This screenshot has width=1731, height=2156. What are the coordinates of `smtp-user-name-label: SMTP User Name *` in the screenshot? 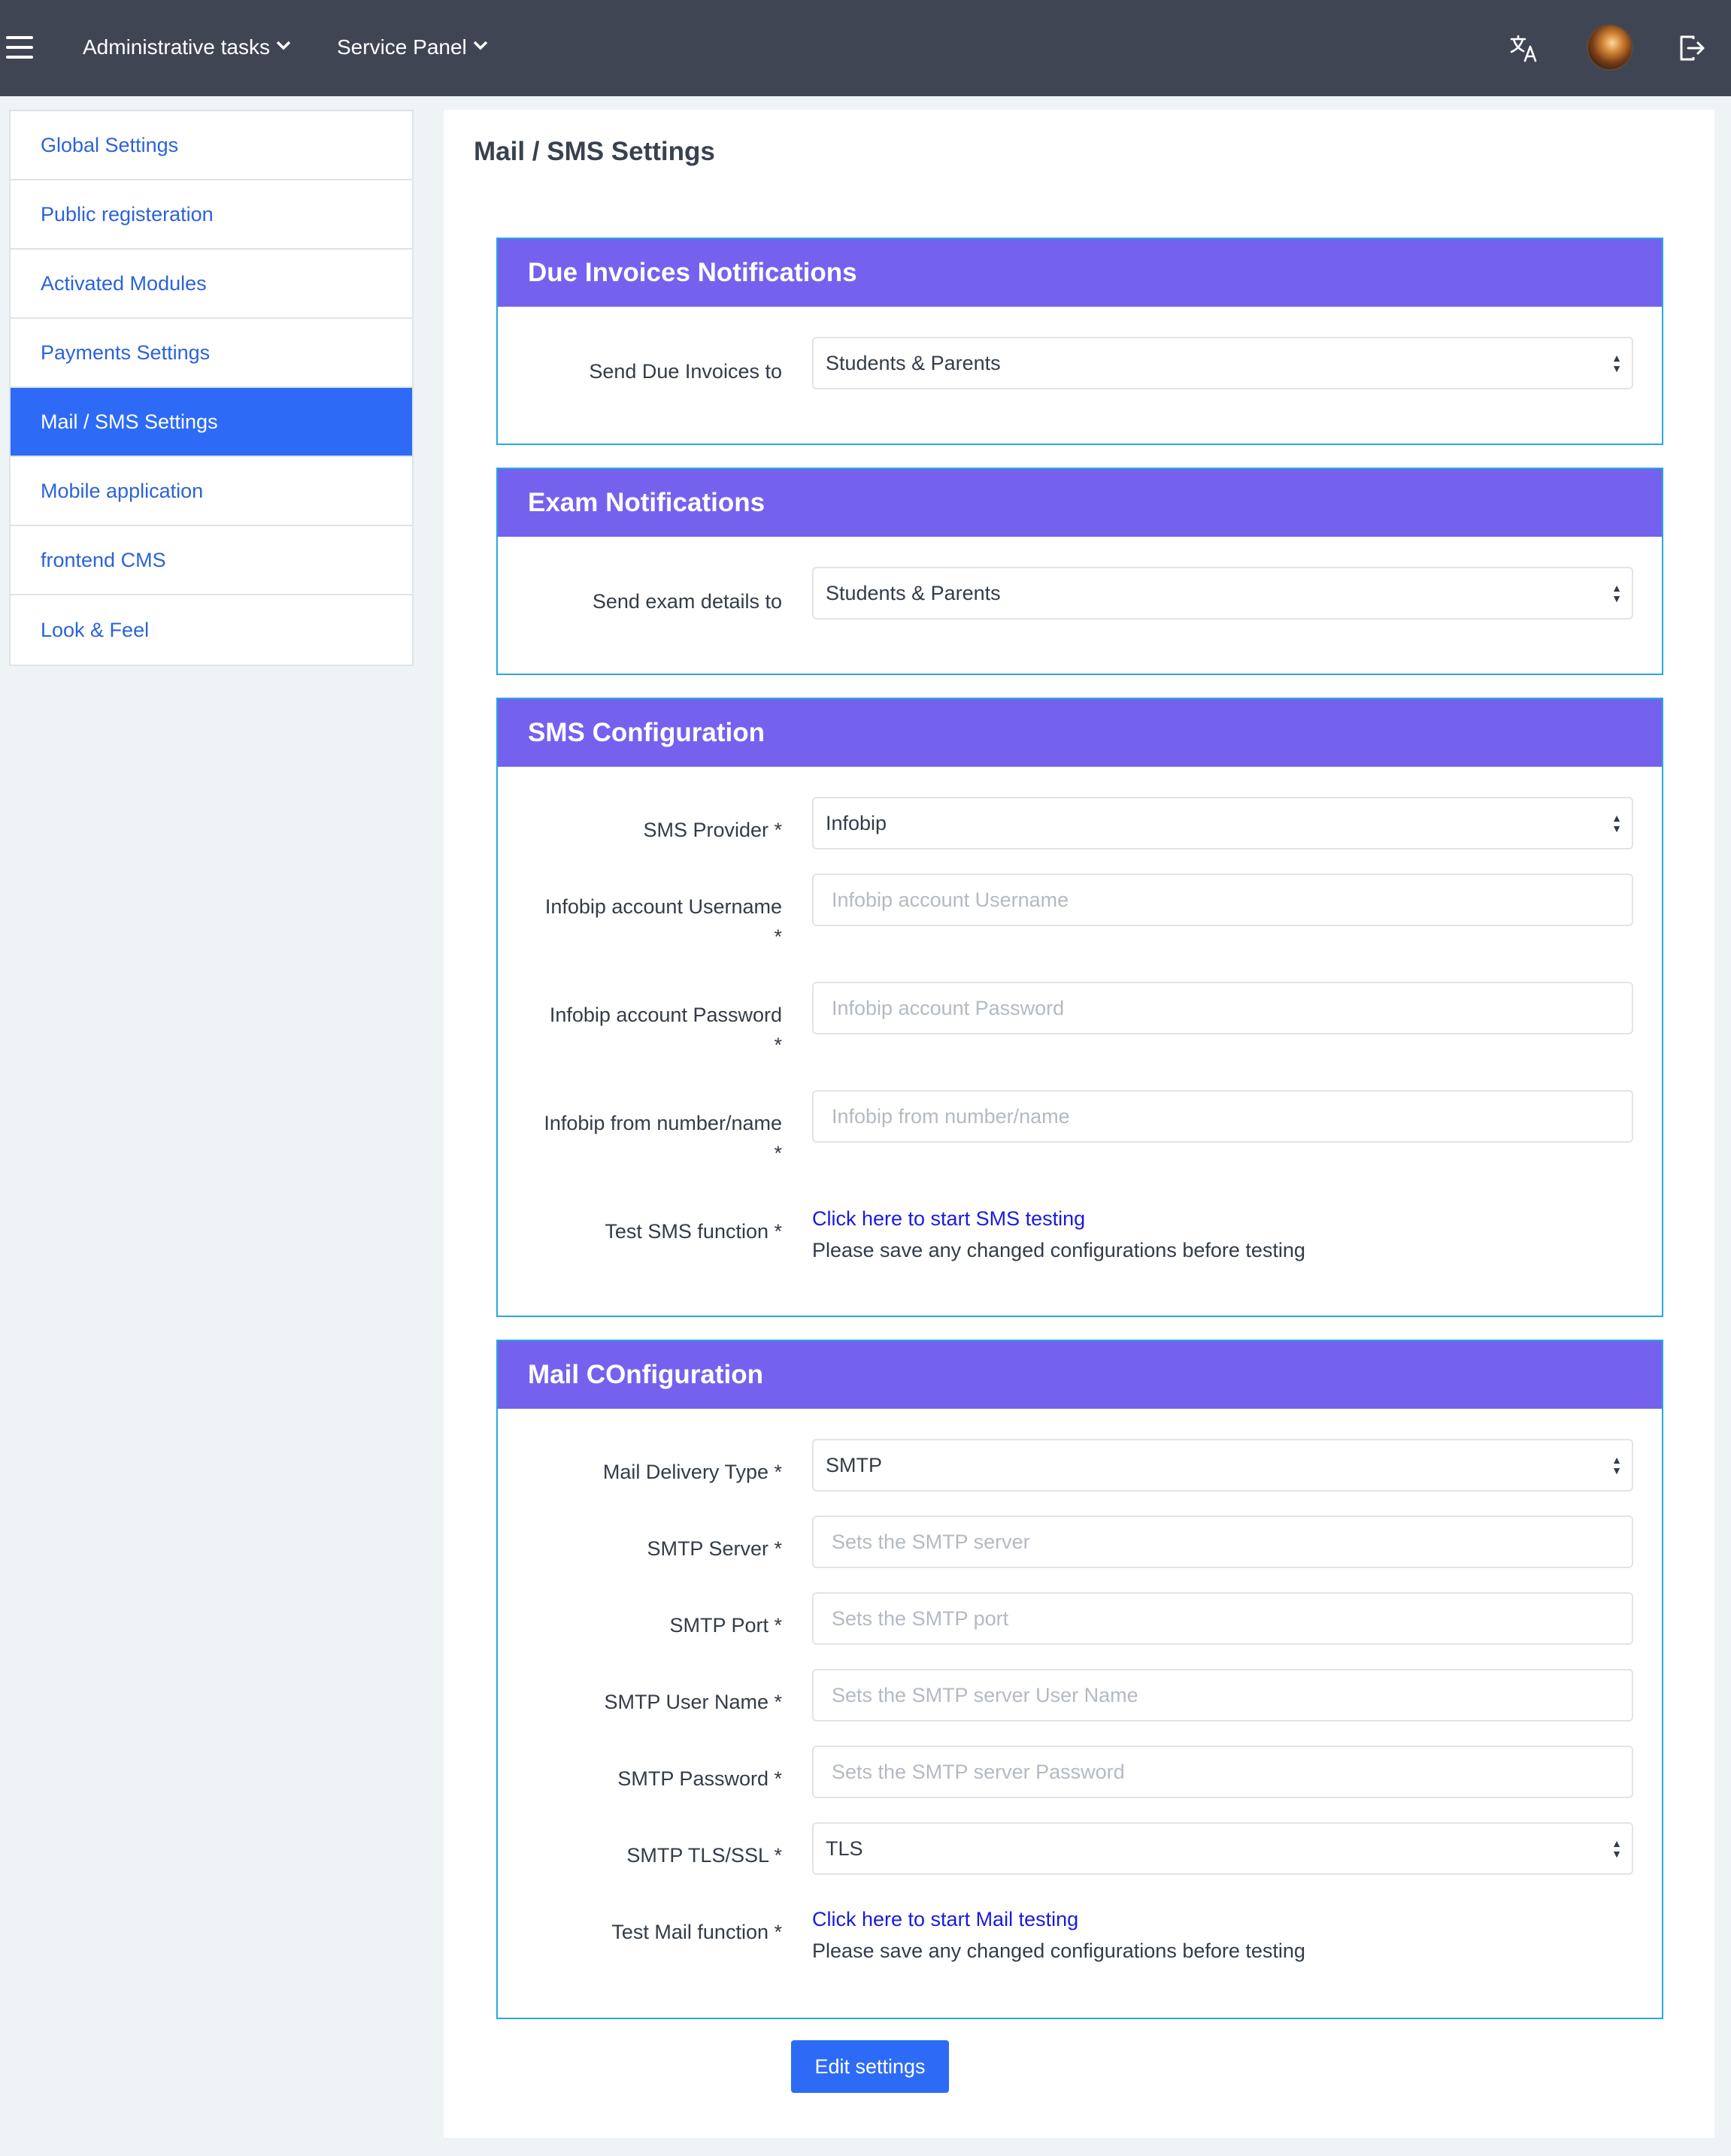 It's located at (693, 1702).